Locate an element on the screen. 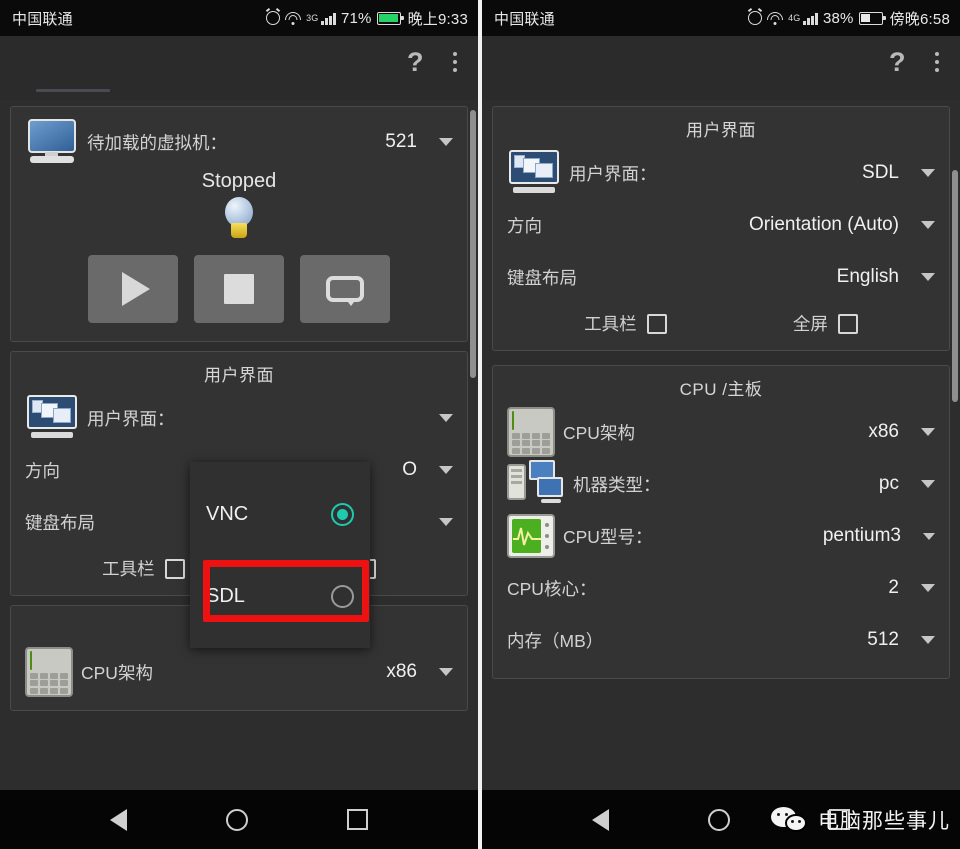  signal-bars-icon is located at coordinates (328, 18).